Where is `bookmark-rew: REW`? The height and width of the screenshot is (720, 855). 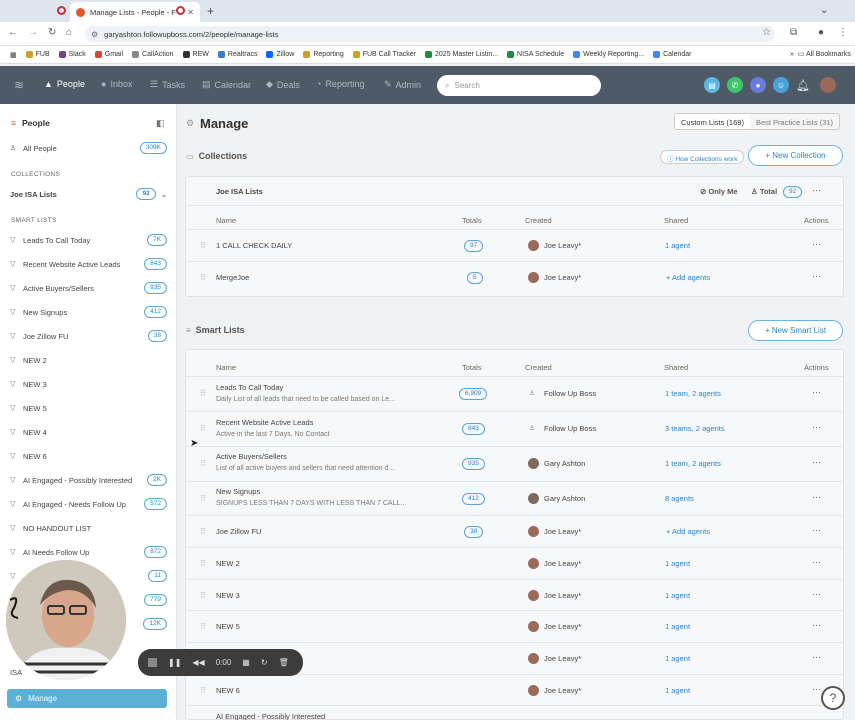 bookmark-rew: REW is located at coordinates (195, 54).